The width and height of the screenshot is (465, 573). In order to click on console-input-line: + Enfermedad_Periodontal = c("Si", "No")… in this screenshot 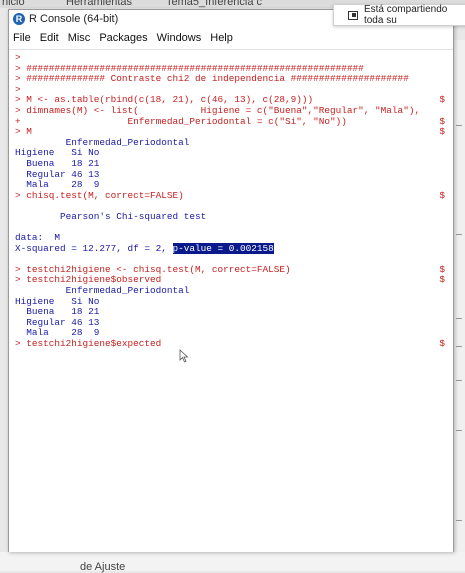, I will do `click(230, 121)`.